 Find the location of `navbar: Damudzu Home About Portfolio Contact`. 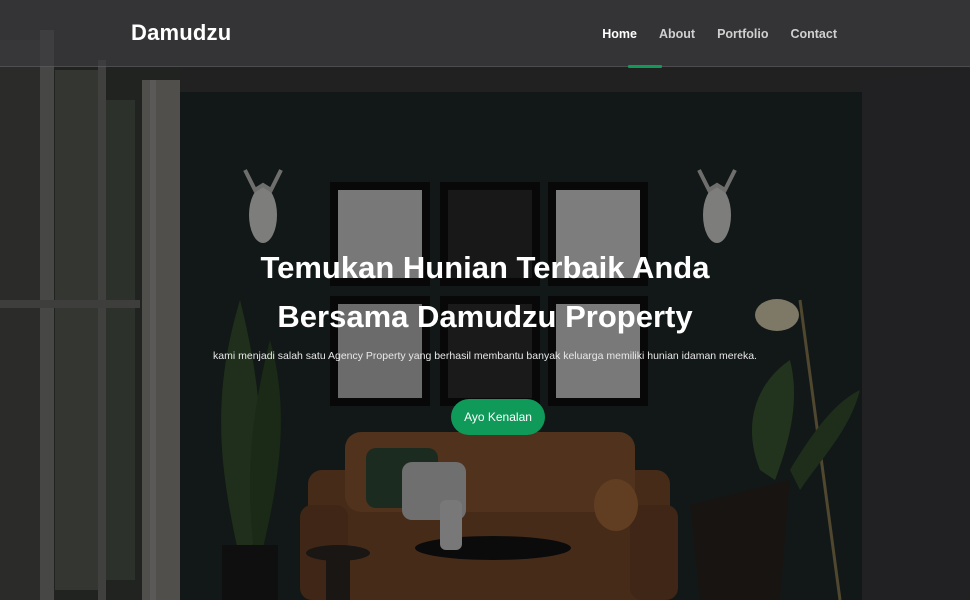

navbar: Damudzu Home About Portfolio Contact is located at coordinates (485, 33).